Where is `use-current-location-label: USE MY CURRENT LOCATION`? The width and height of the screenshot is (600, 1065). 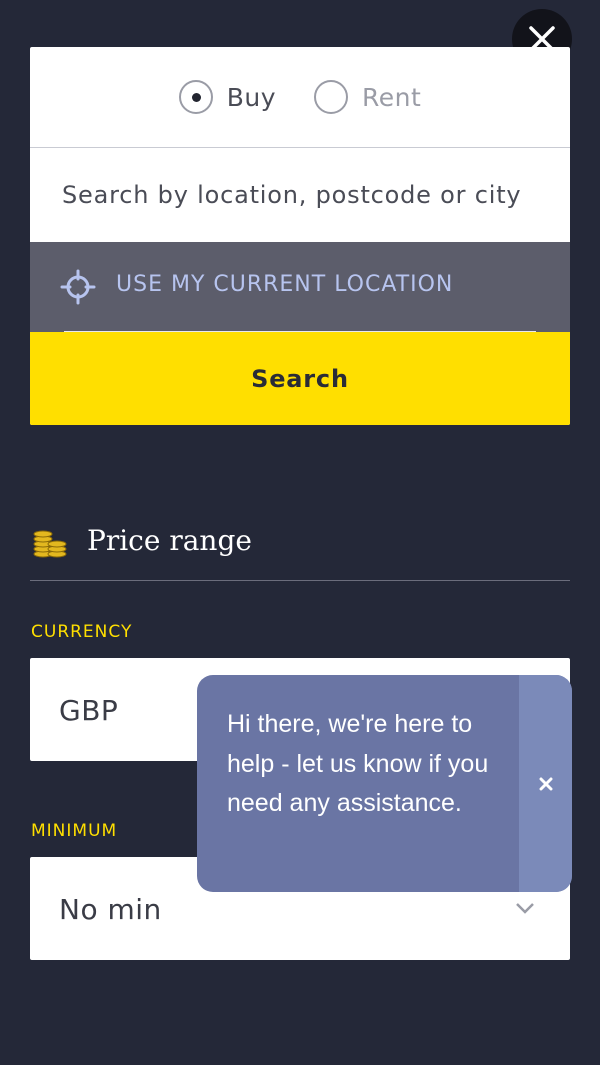 use-current-location-label: USE MY CURRENT LOCATION is located at coordinates (285, 284).